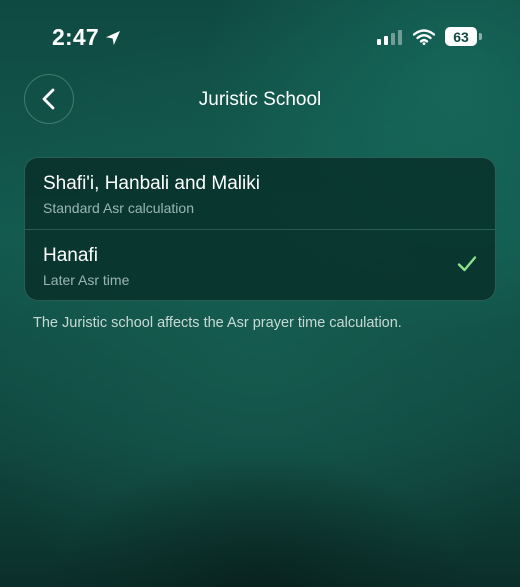 The width and height of the screenshot is (520, 587). What do you see at coordinates (118, 208) in the screenshot?
I see `option-subtitle: Standard Asr calculation` at bounding box center [118, 208].